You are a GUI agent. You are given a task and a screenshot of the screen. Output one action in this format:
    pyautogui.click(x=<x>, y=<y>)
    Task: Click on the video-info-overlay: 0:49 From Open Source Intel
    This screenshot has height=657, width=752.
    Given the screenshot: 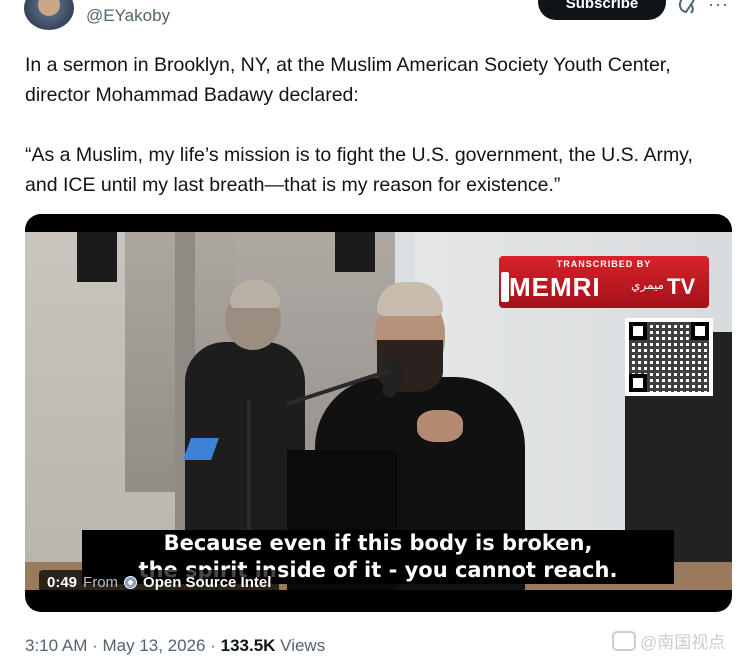 What is the action you would take?
    pyautogui.click(x=159, y=582)
    